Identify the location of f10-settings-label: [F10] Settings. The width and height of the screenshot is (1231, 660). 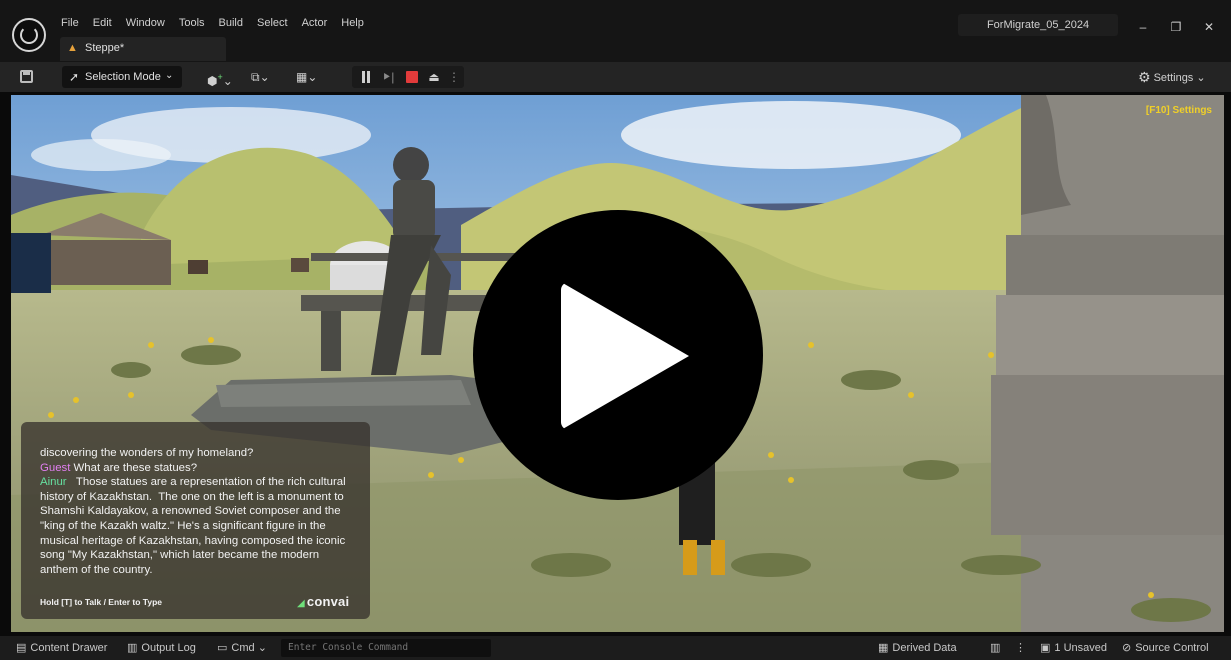
(1178, 110).